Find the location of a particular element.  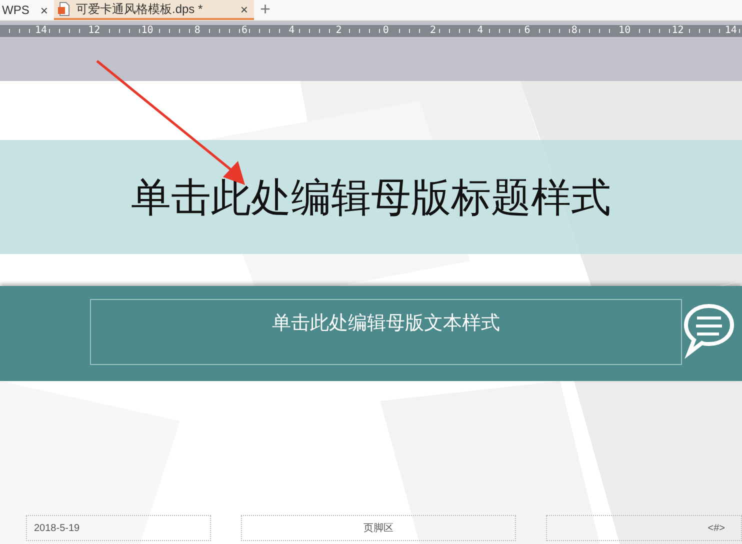

date-placeholder: 2018-5-19 is located at coordinates (118, 528).